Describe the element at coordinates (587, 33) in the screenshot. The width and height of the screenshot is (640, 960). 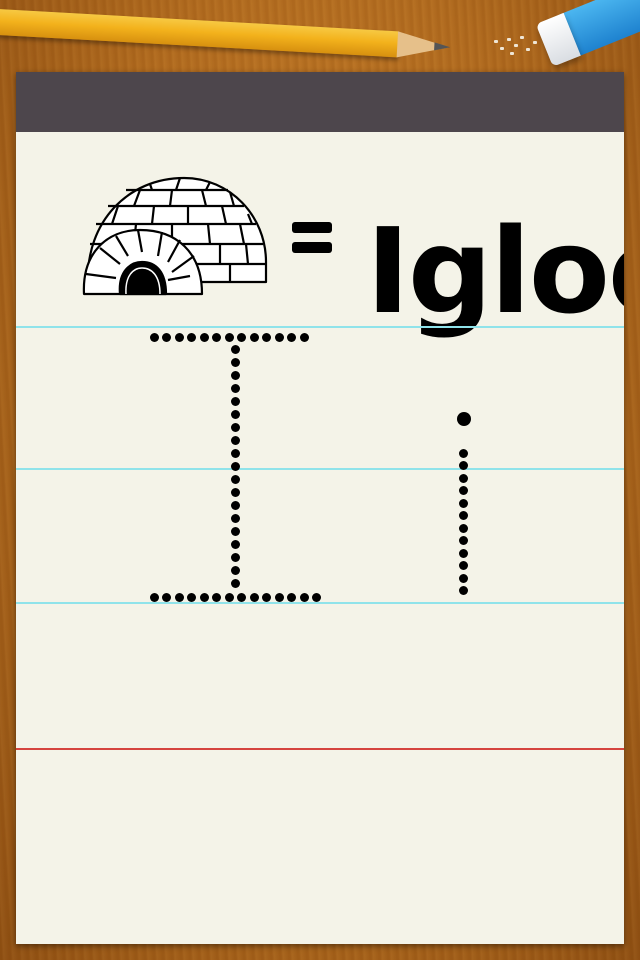
I see `eraser-icon` at that location.